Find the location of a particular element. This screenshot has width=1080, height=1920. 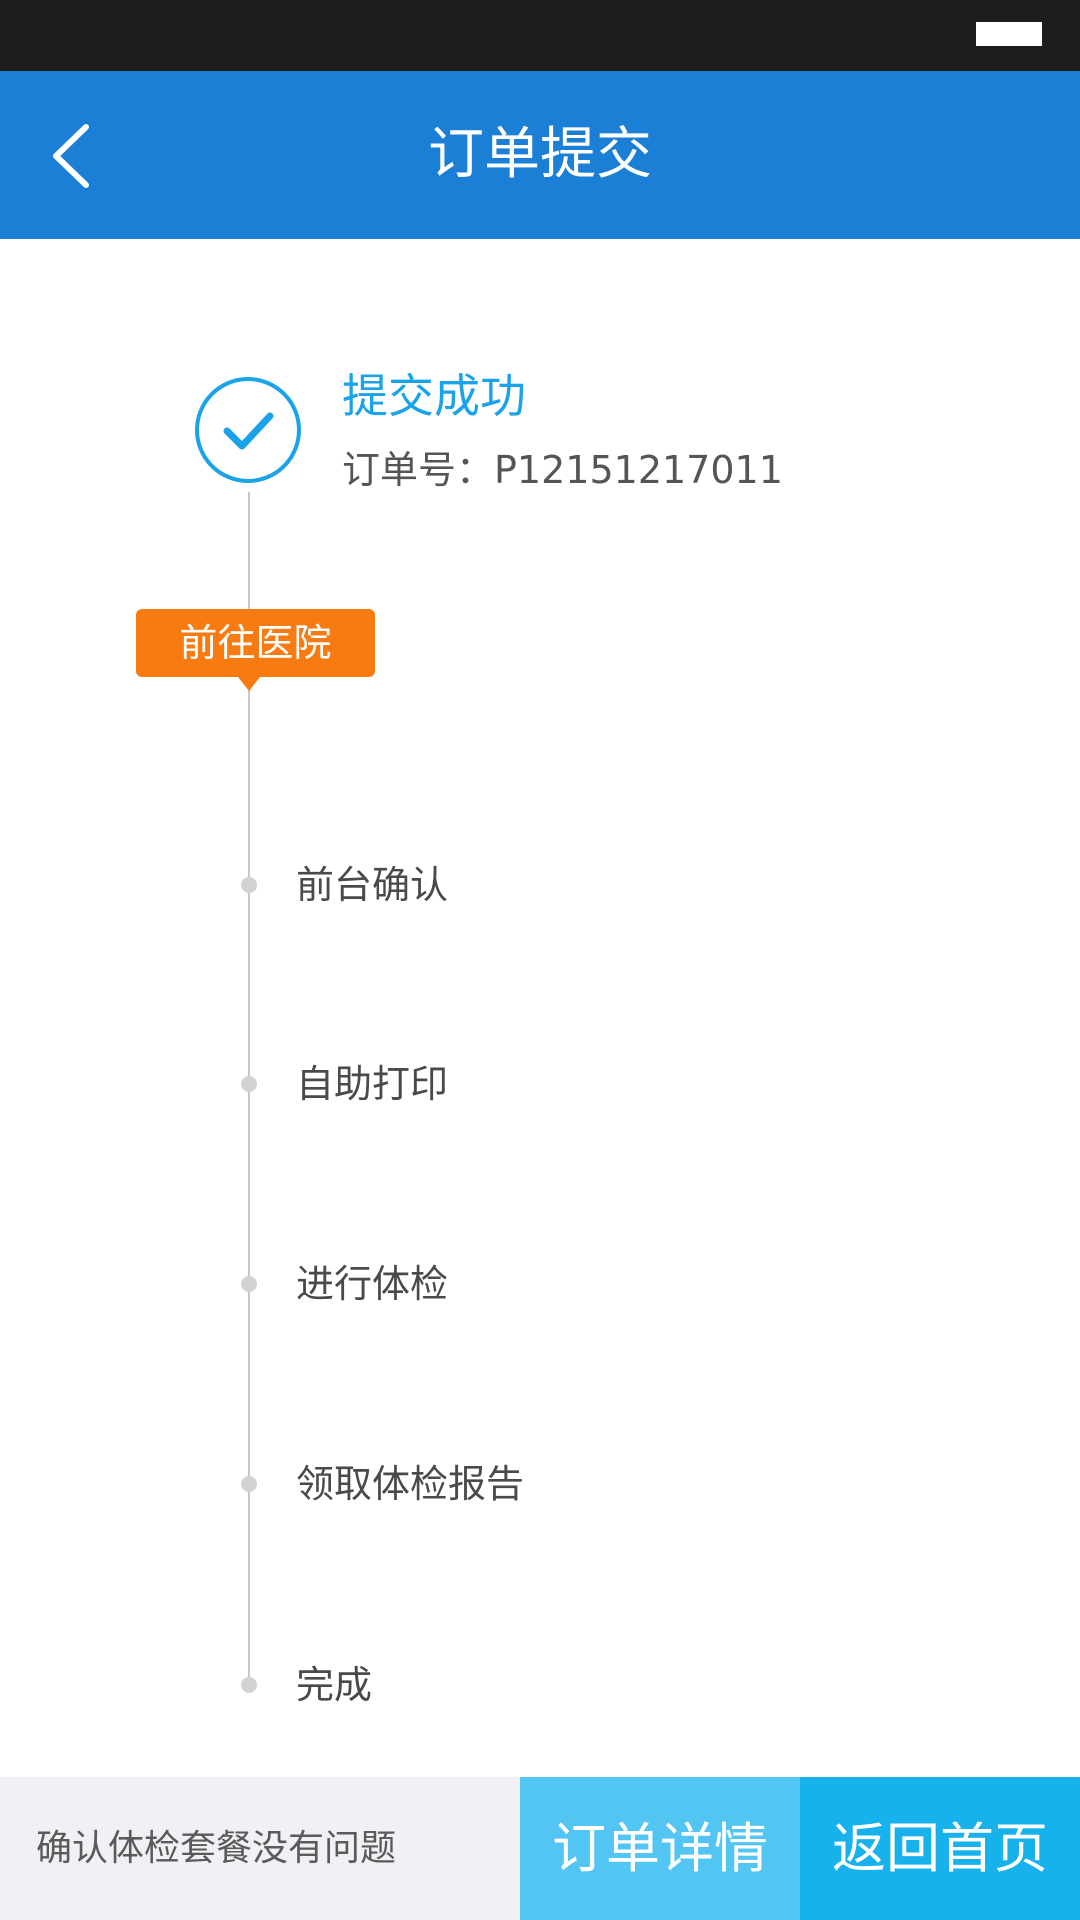

home-button: 返回首页 is located at coordinates (940, 1848).